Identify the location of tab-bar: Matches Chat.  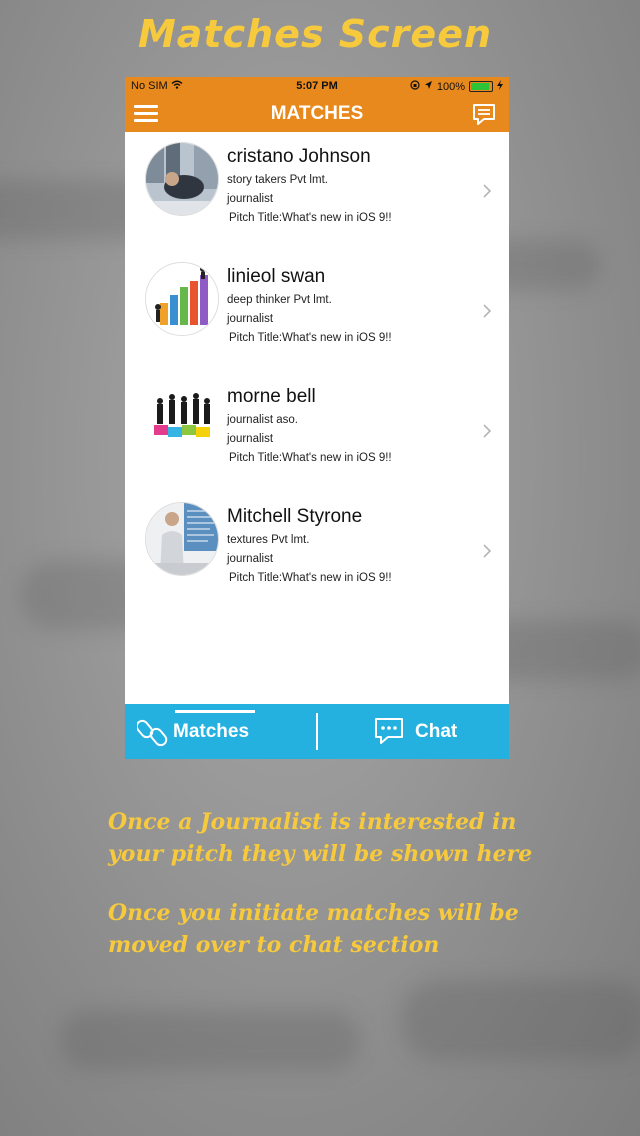
(317, 731).